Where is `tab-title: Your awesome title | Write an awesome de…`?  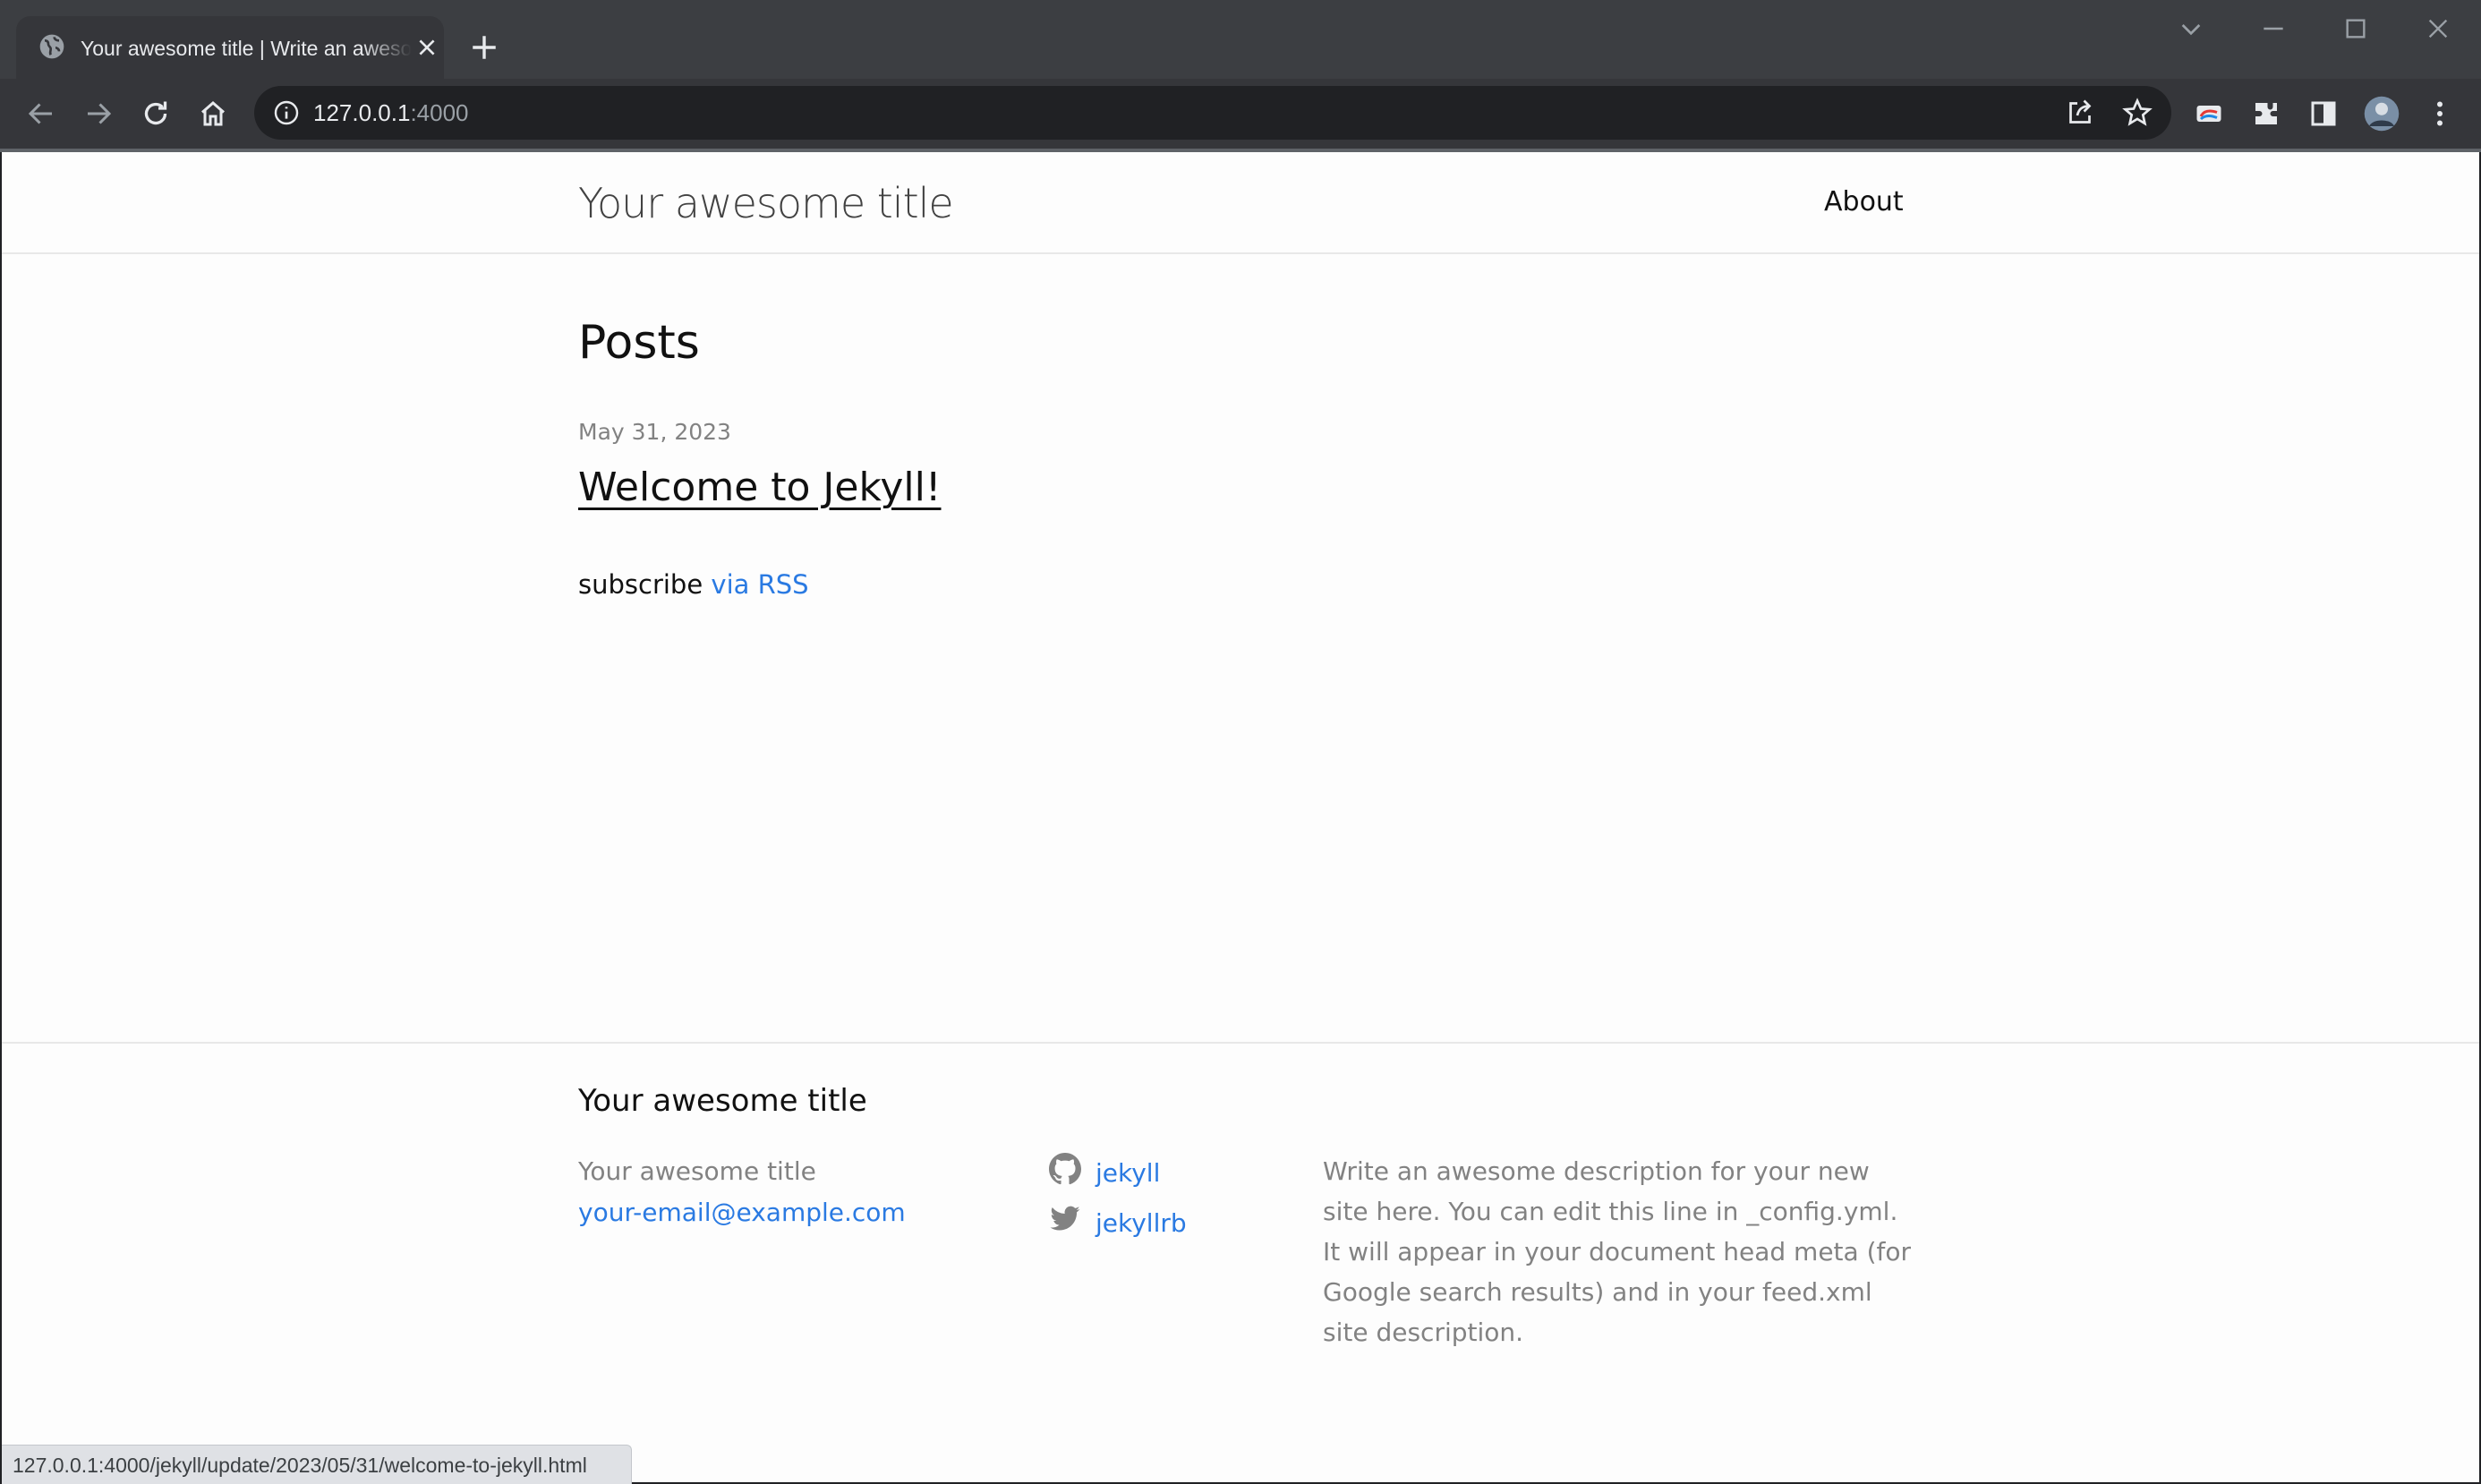
tab-title: Your awesome title | Write an awesome de… is located at coordinates (246, 48).